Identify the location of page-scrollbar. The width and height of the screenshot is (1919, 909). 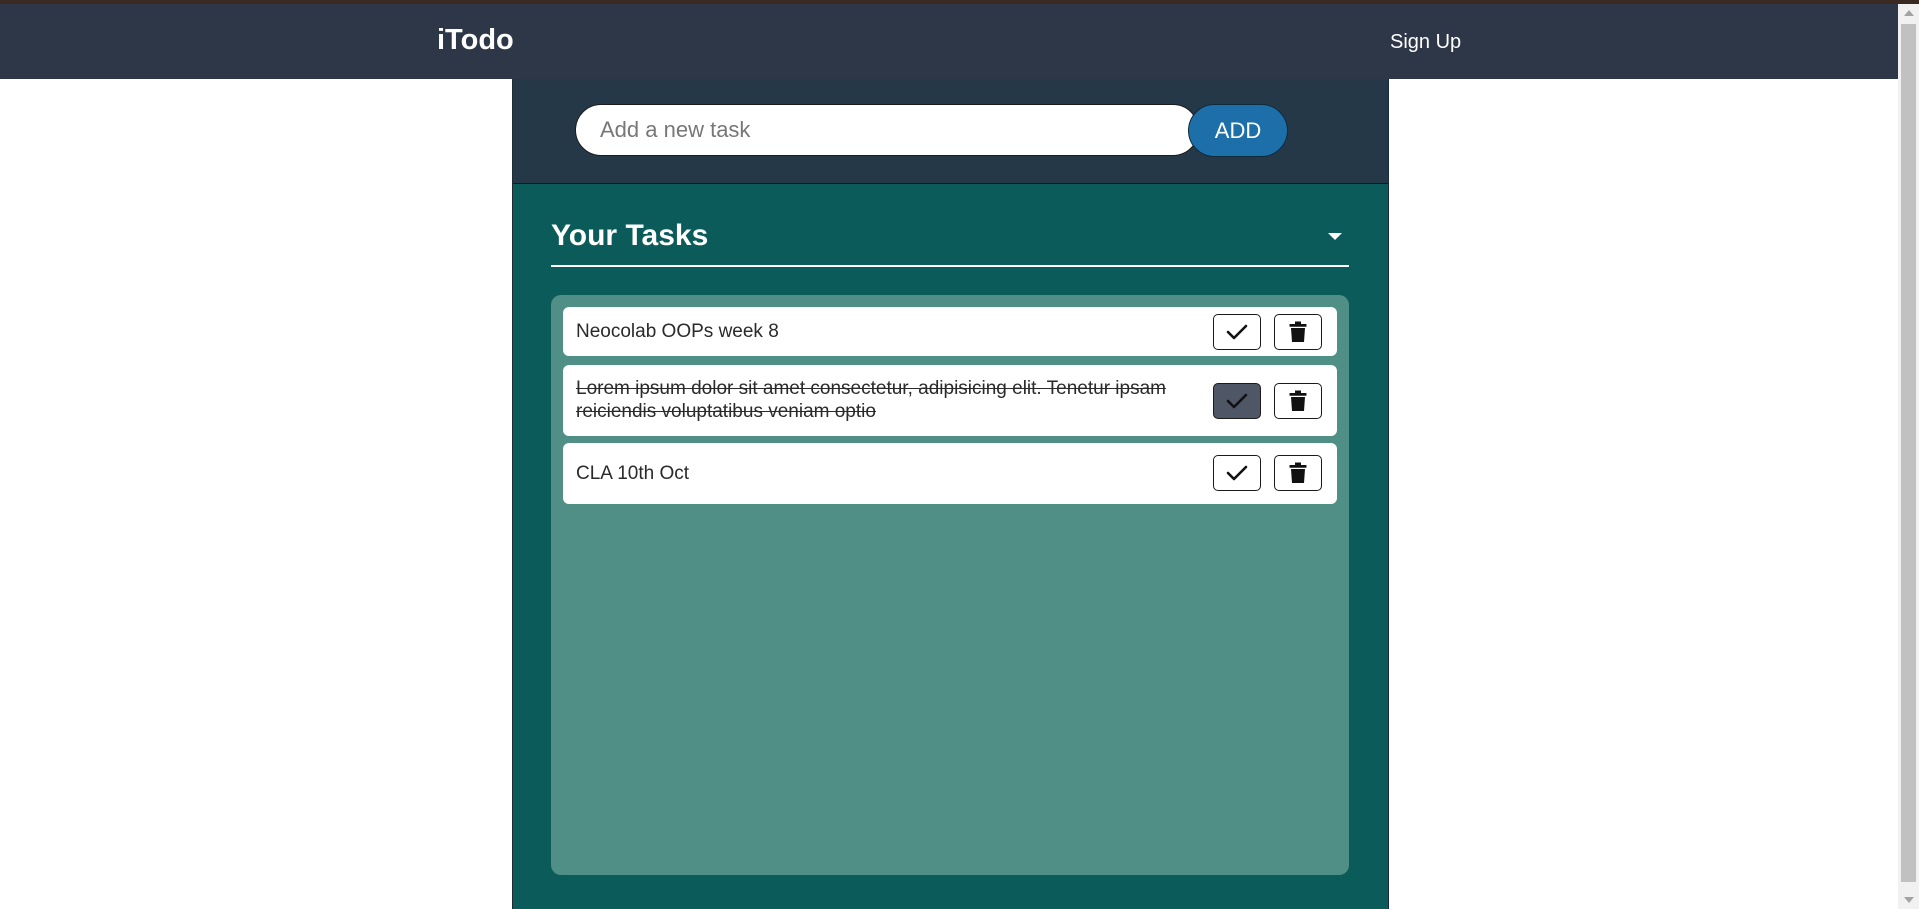
(1908, 456).